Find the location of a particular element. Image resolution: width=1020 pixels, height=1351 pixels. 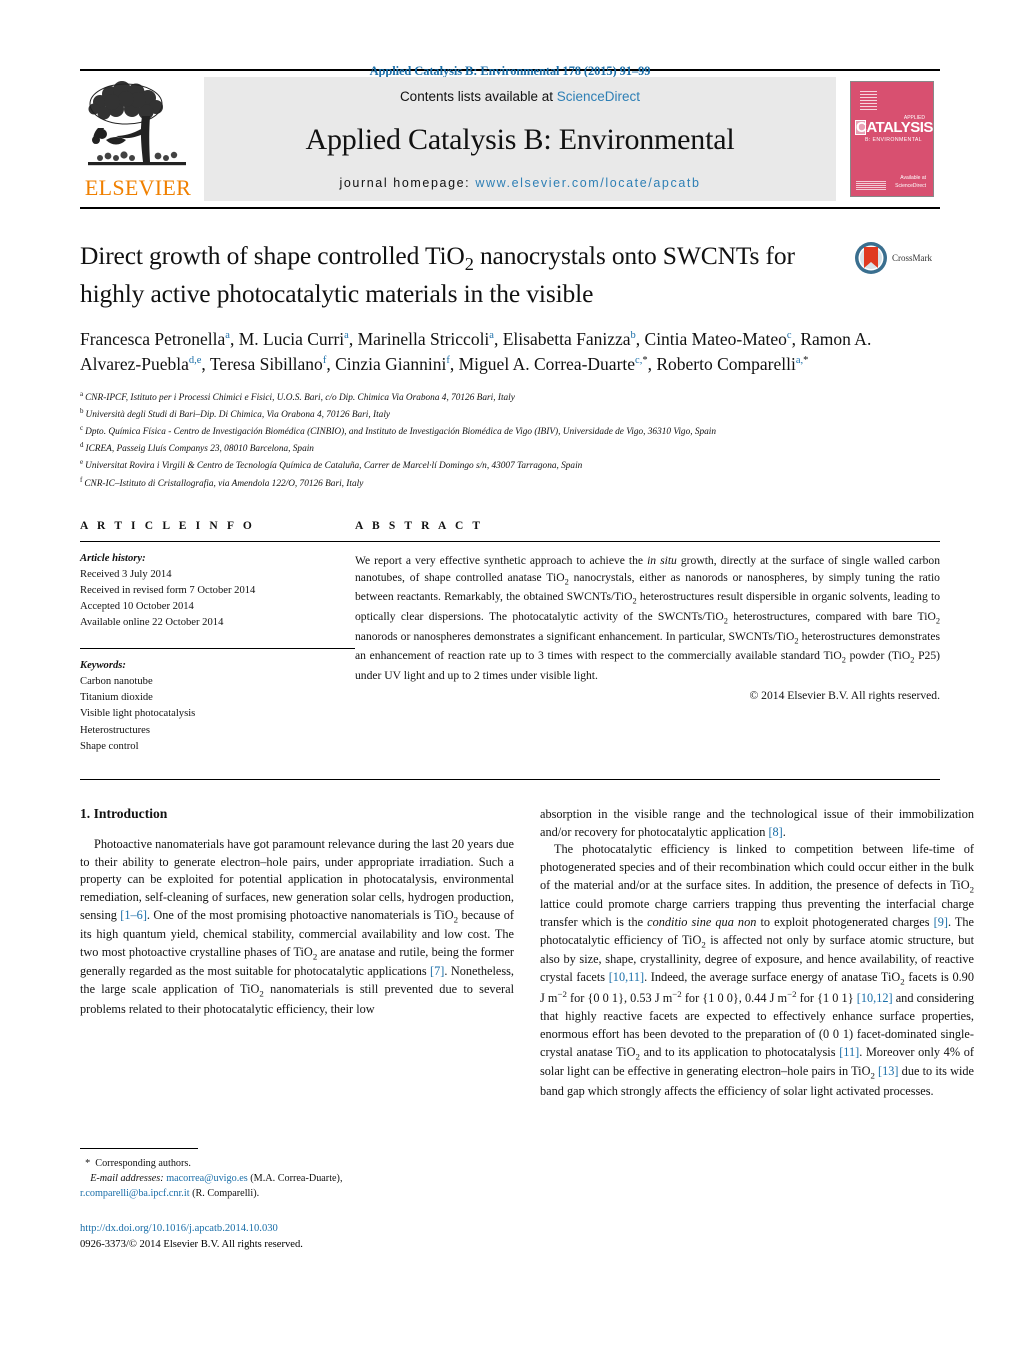

article-history-label: Article history: is located at coordinates (113, 558).